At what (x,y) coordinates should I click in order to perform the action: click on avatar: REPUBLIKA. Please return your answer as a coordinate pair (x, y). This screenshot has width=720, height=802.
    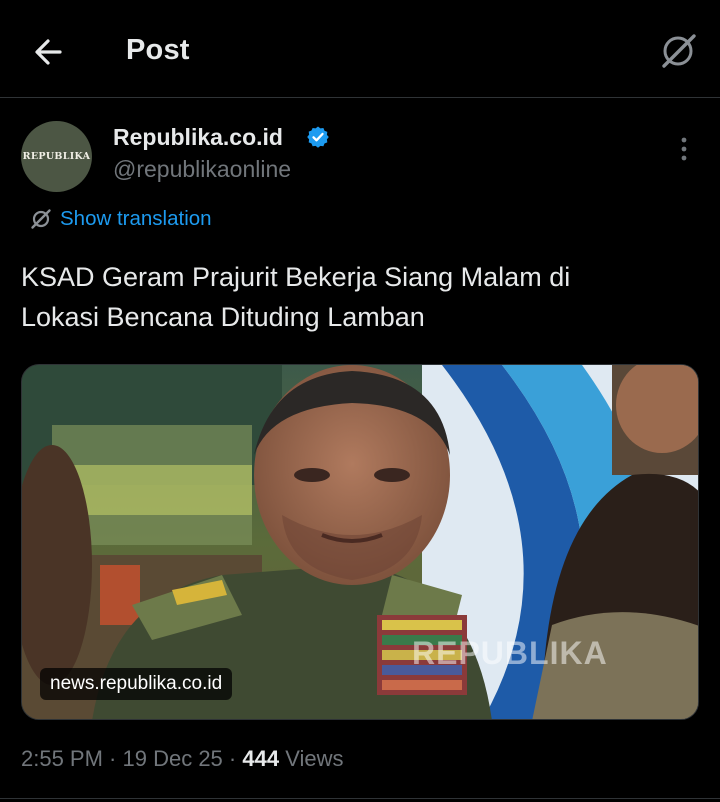
    Looking at the image, I should click on (56, 156).